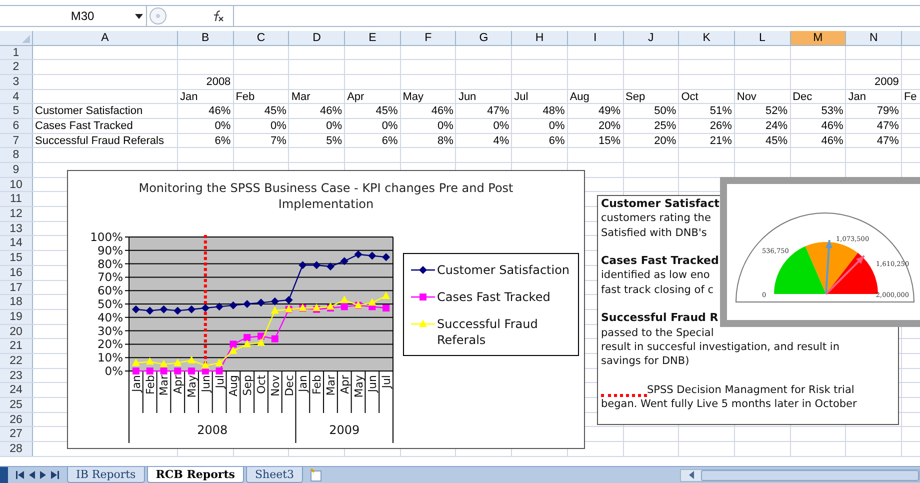 The height and width of the screenshot is (483, 920). What do you see at coordinates (16, 229) in the screenshot?
I see `row-number: 13` at bounding box center [16, 229].